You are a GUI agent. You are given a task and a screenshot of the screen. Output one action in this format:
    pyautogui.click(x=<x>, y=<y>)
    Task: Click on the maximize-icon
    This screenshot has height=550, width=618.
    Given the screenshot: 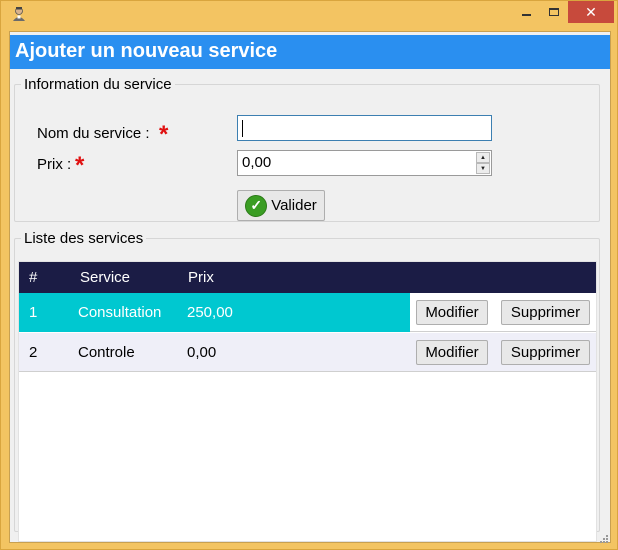 What is the action you would take?
    pyautogui.click(x=554, y=12)
    